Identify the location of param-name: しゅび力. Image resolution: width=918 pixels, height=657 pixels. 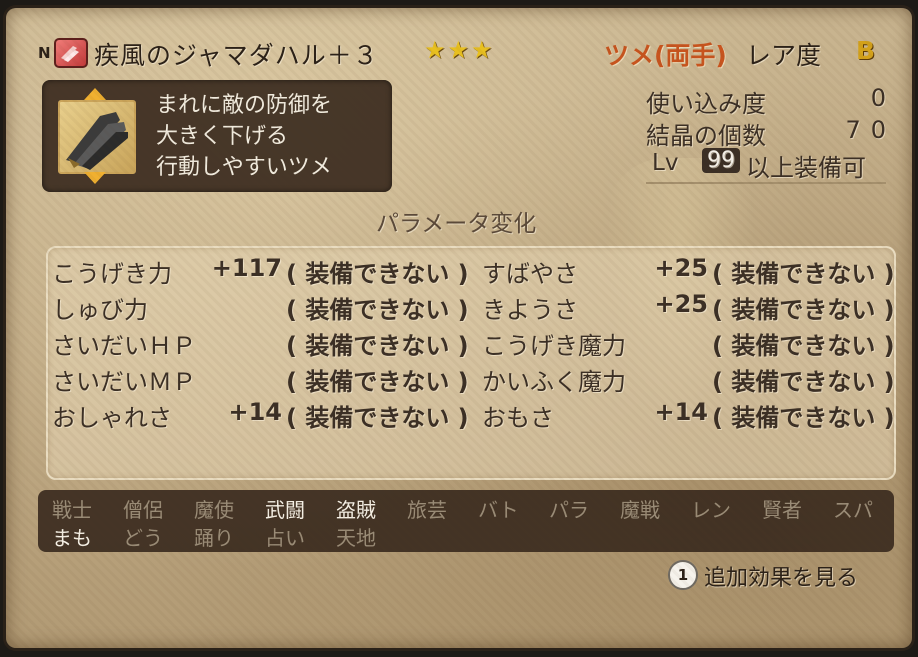
(100, 310).